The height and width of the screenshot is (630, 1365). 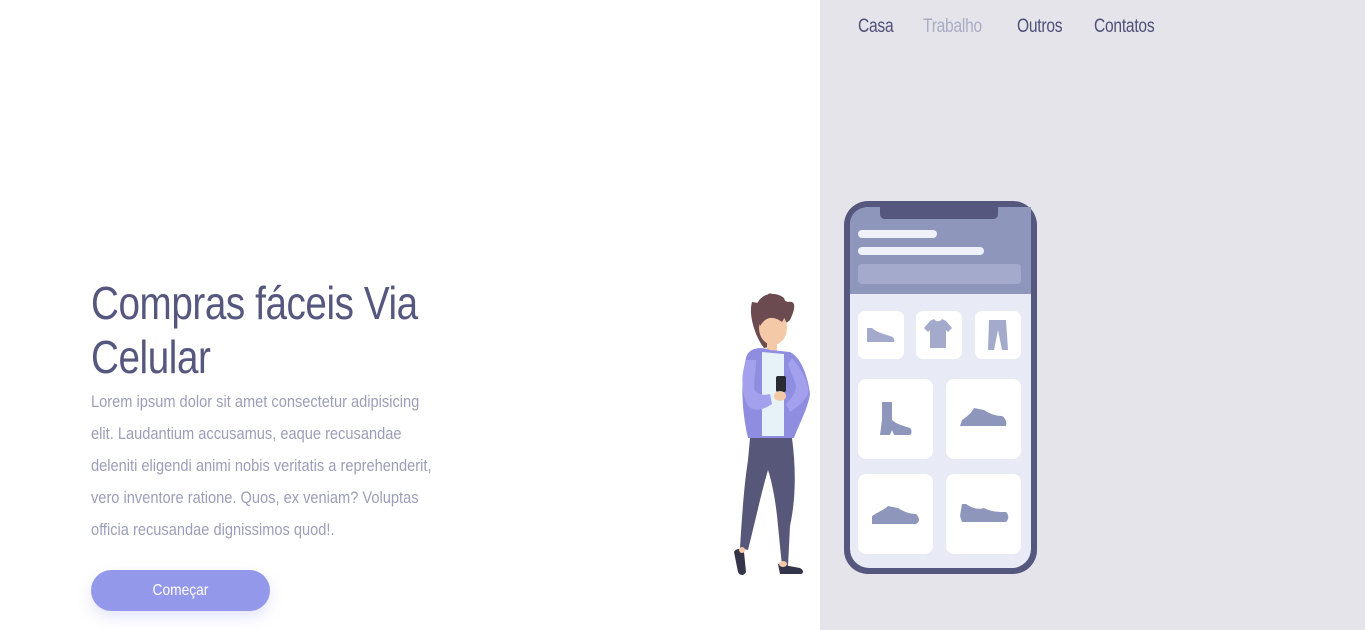 What do you see at coordinates (1124, 27) in the screenshot?
I see `nav-item-contatos: Contatos` at bounding box center [1124, 27].